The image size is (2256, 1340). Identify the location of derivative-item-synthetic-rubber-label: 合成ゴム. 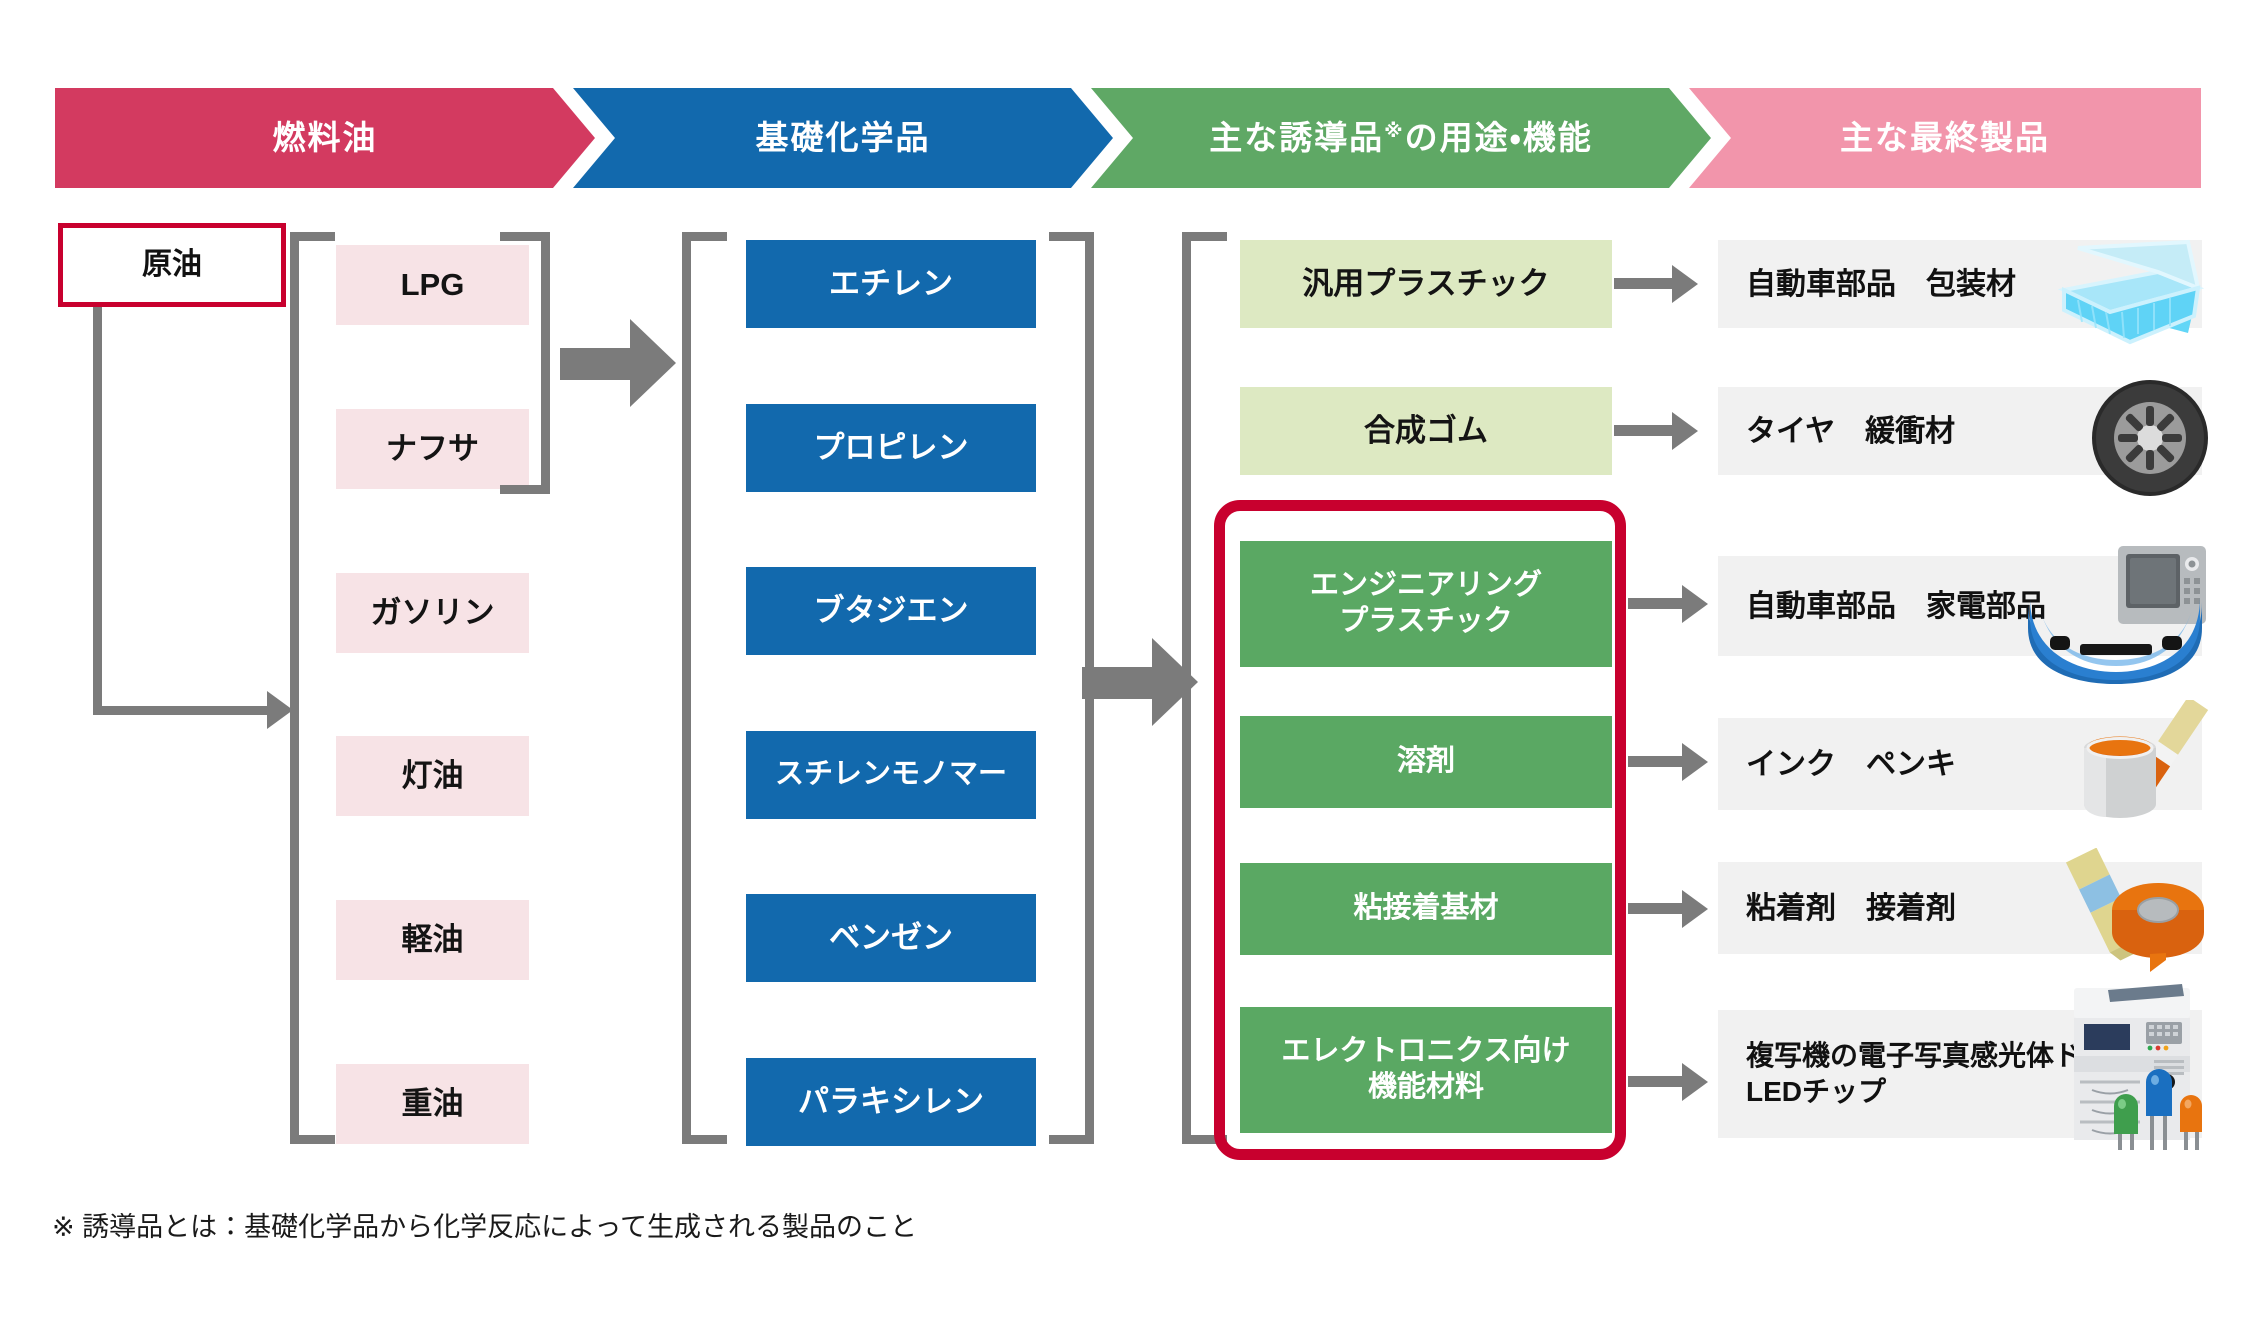
(1426, 430).